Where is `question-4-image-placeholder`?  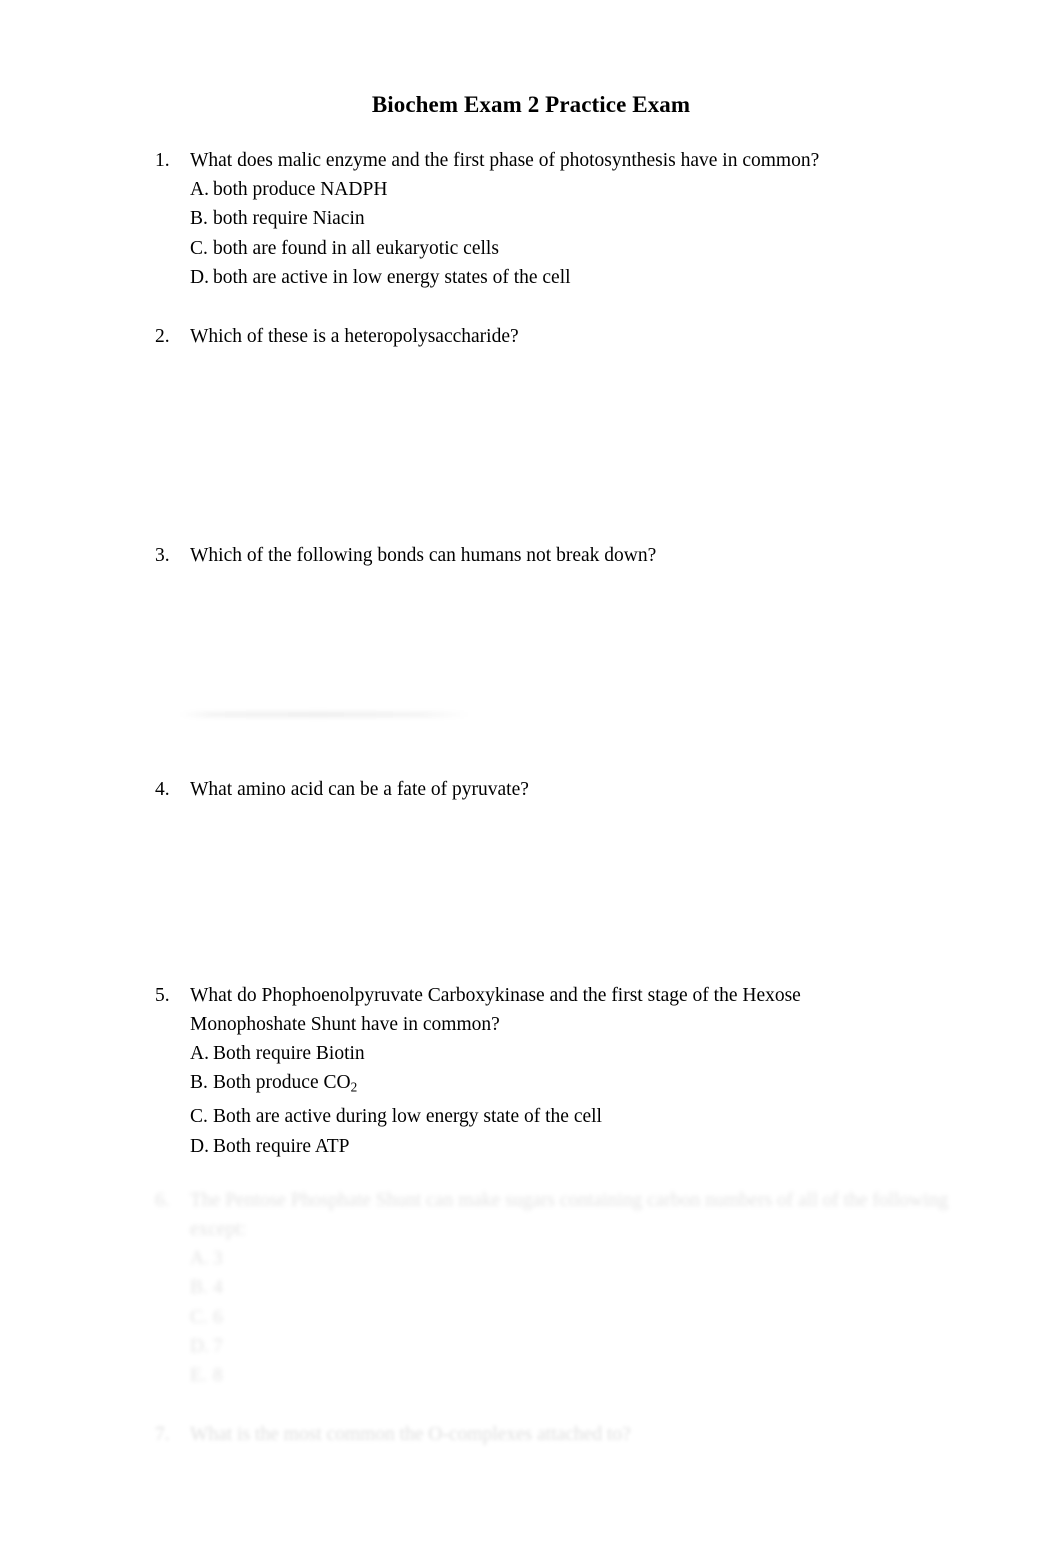 question-4-image-placeholder is located at coordinates (540, 893).